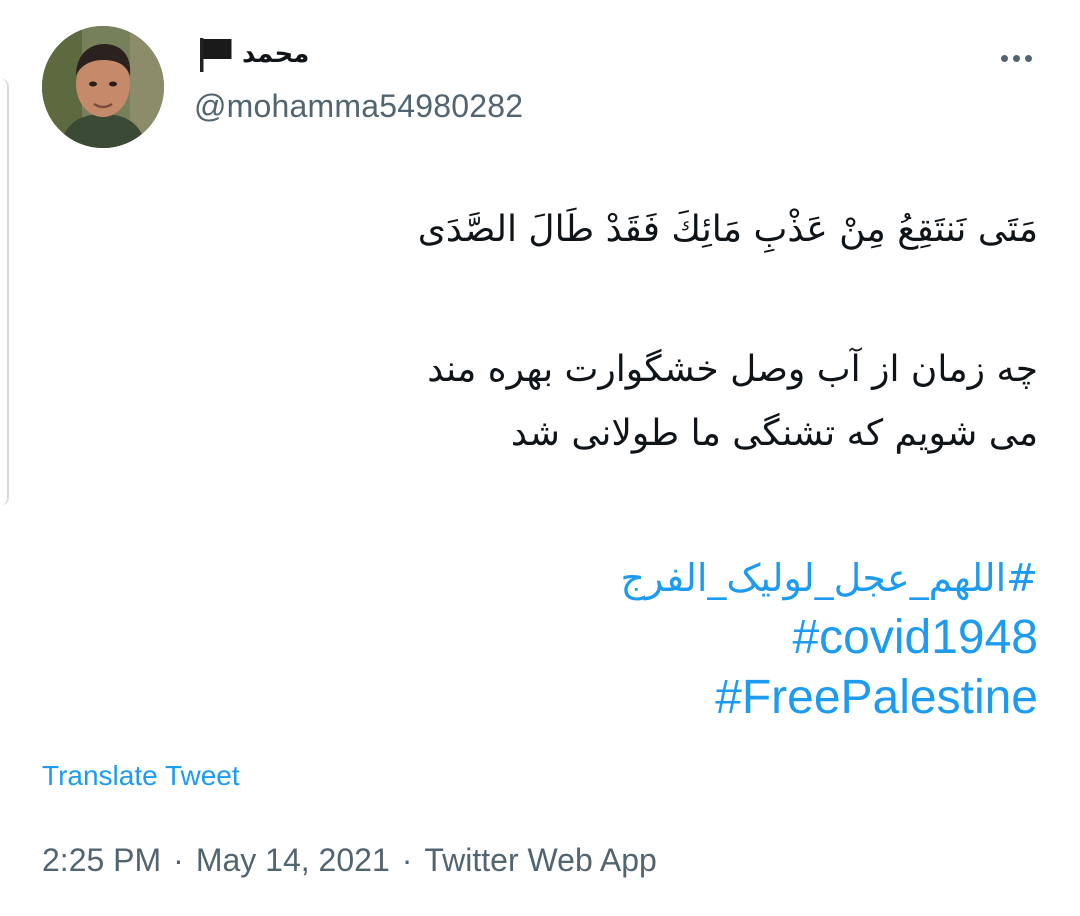 Image resolution: width=1080 pixels, height=916 pixels. I want to click on tweet-date: May 14, 2021, so click(293, 860).